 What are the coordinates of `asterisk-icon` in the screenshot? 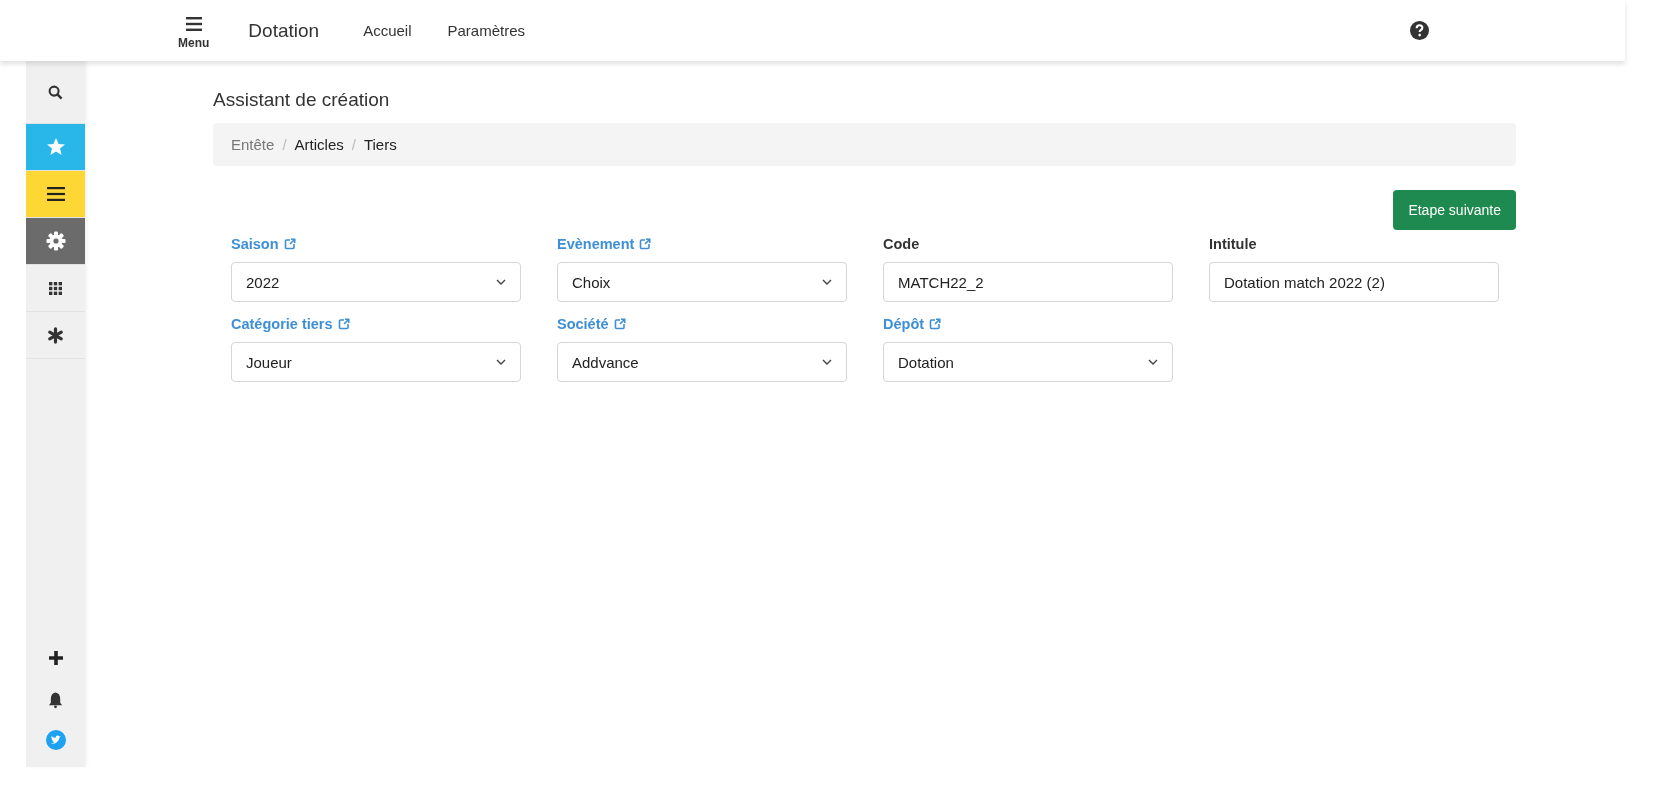 It's located at (55, 335).